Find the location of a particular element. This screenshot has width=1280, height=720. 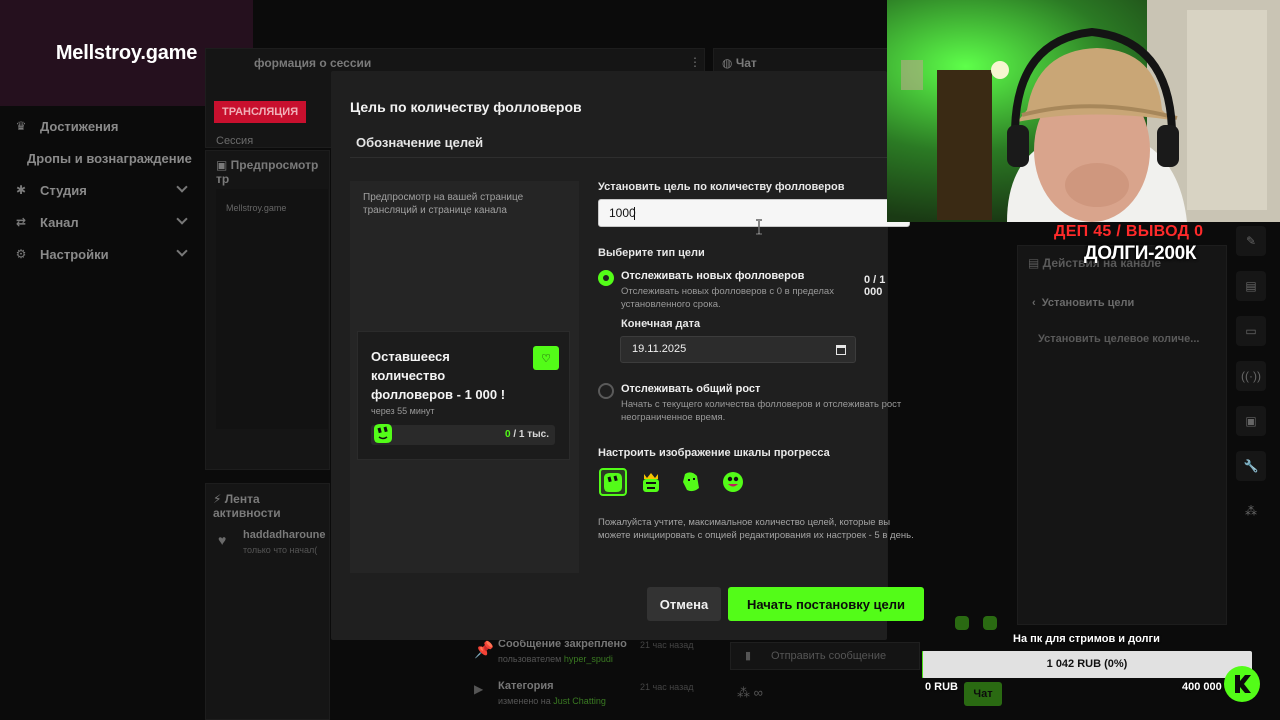

text-caret is located at coordinates (634, 213).